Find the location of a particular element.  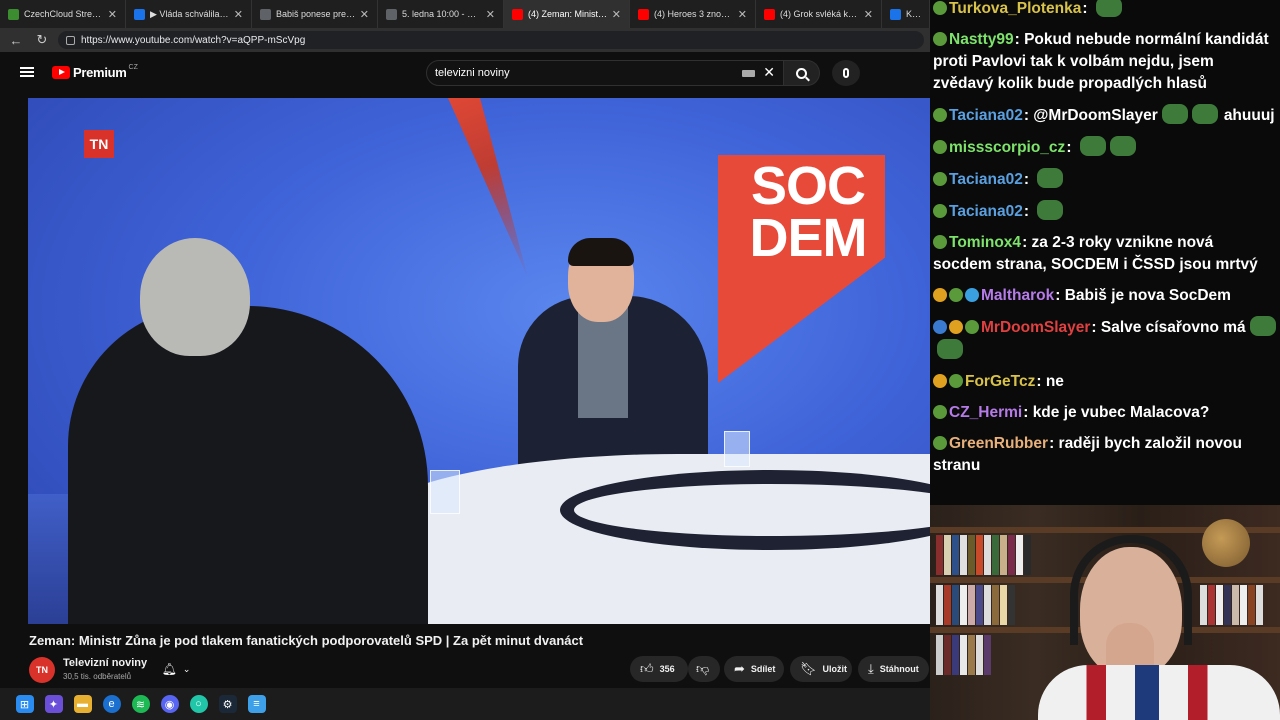

search-query: televizni noviny is located at coordinates (472, 73).